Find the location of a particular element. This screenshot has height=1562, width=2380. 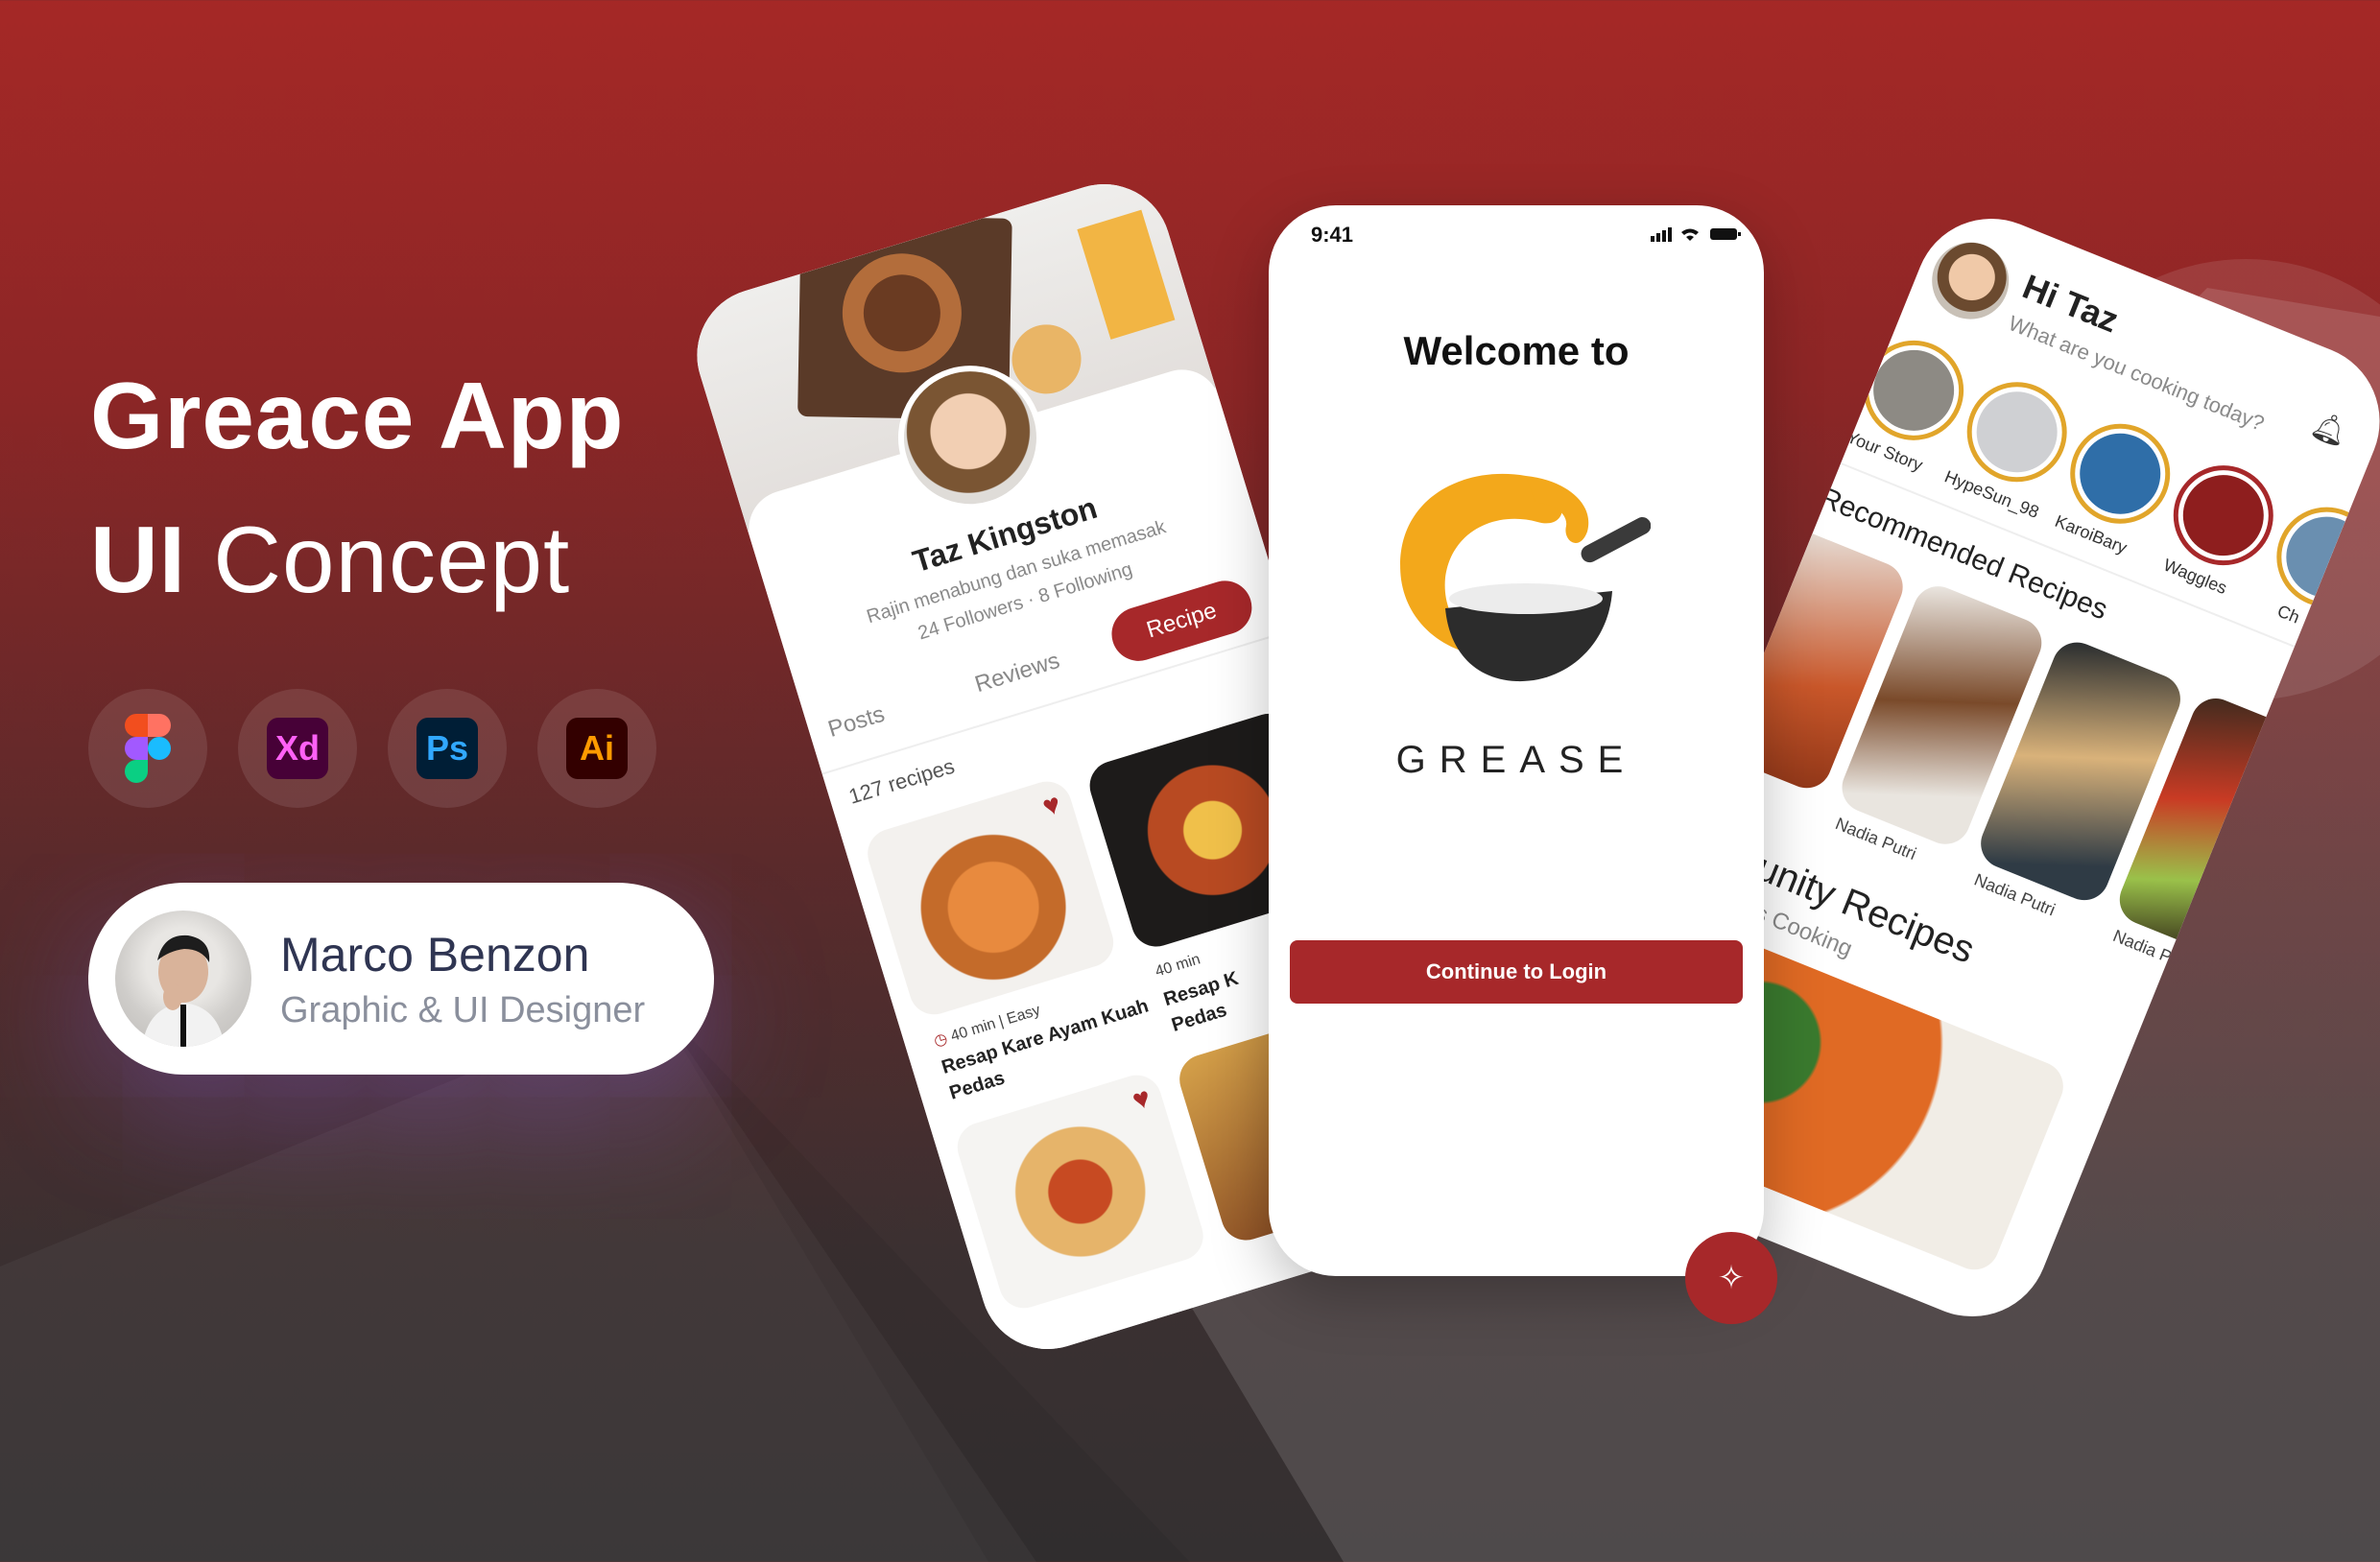

illustrator-icon: Ai is located at coordinates (597, 748).